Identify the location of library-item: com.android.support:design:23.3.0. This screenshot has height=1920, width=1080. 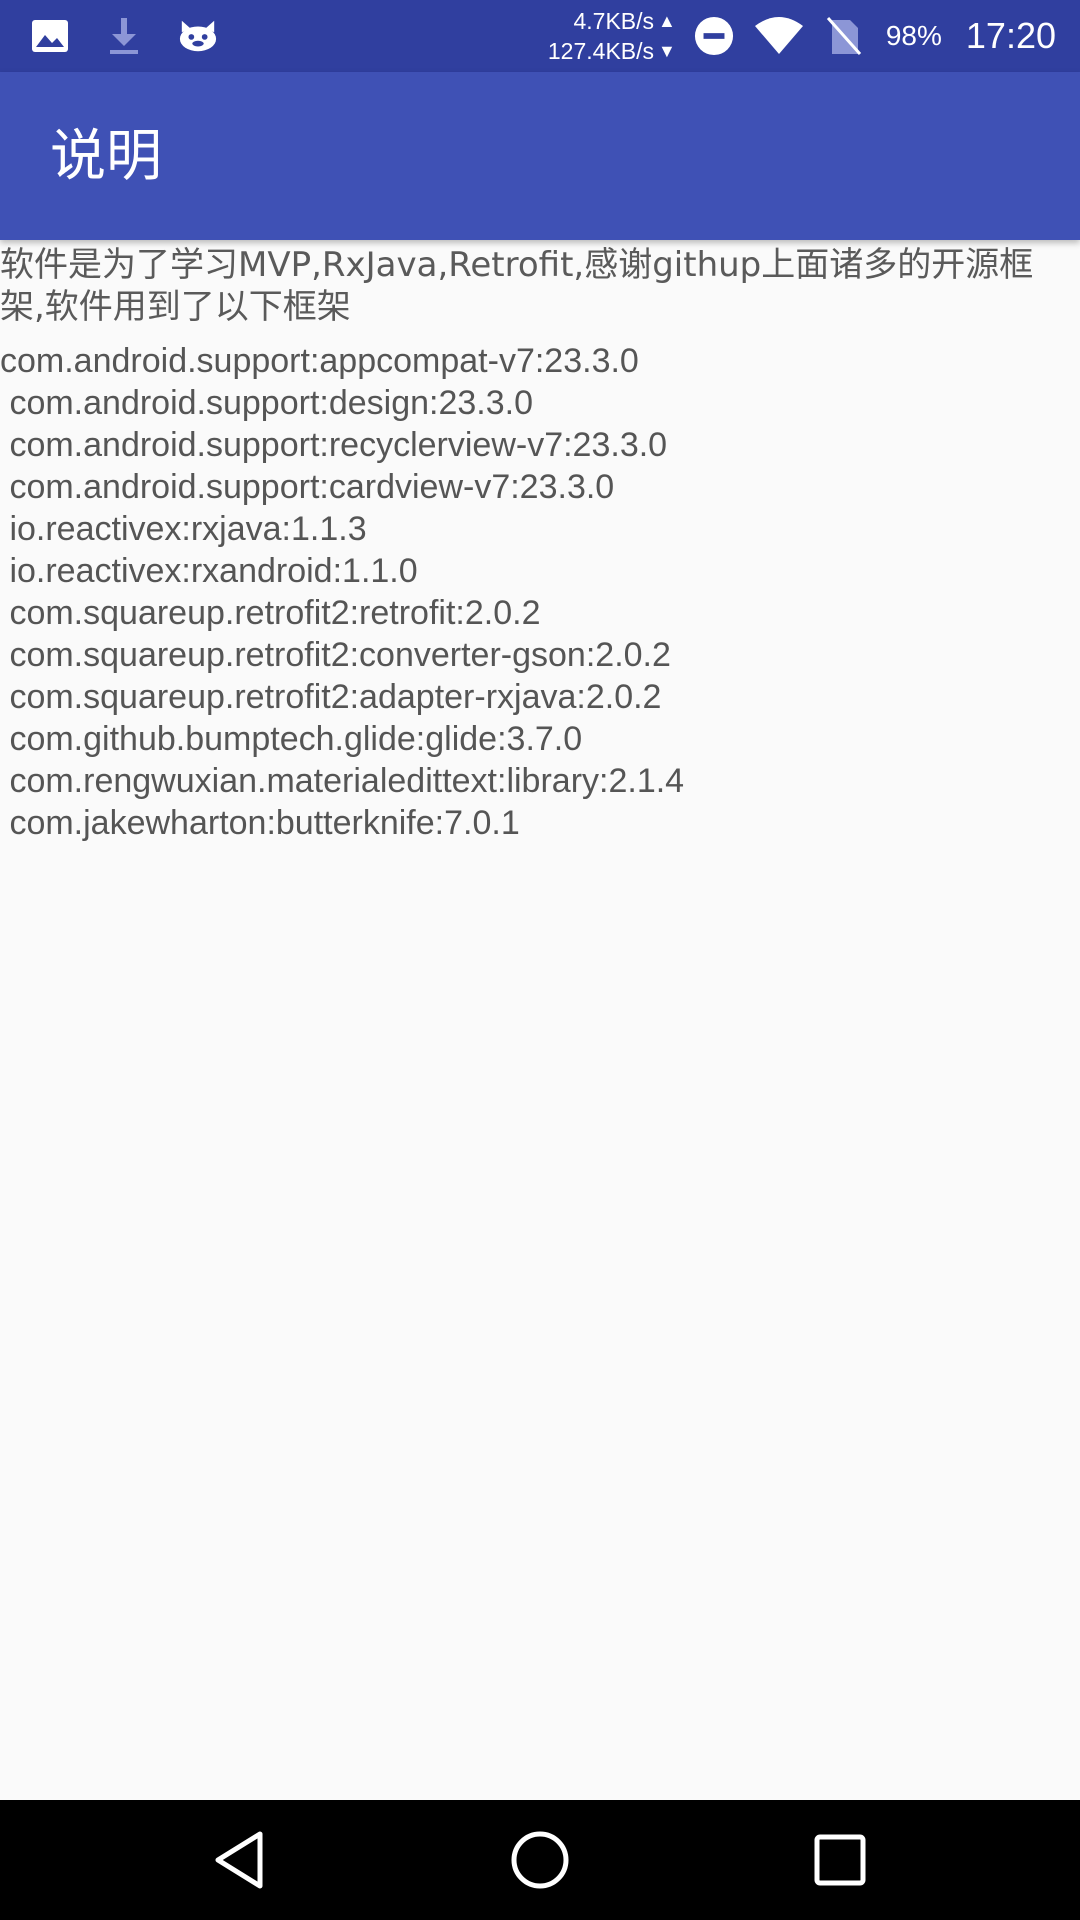
(267, 403).